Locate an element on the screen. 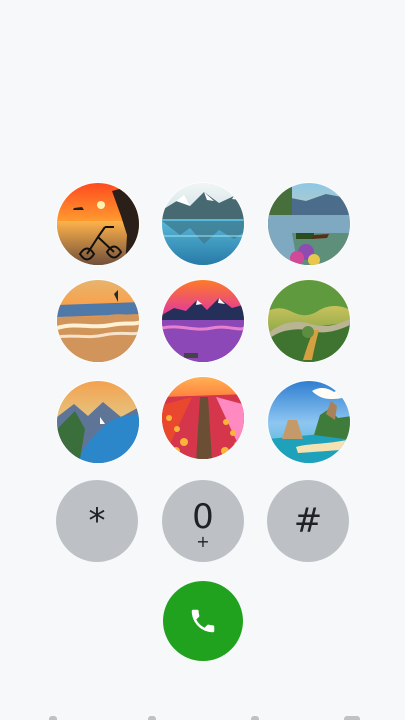 The width and height of the screenshot is (405, 720). key-7-image is located at coordinates (98, 422).